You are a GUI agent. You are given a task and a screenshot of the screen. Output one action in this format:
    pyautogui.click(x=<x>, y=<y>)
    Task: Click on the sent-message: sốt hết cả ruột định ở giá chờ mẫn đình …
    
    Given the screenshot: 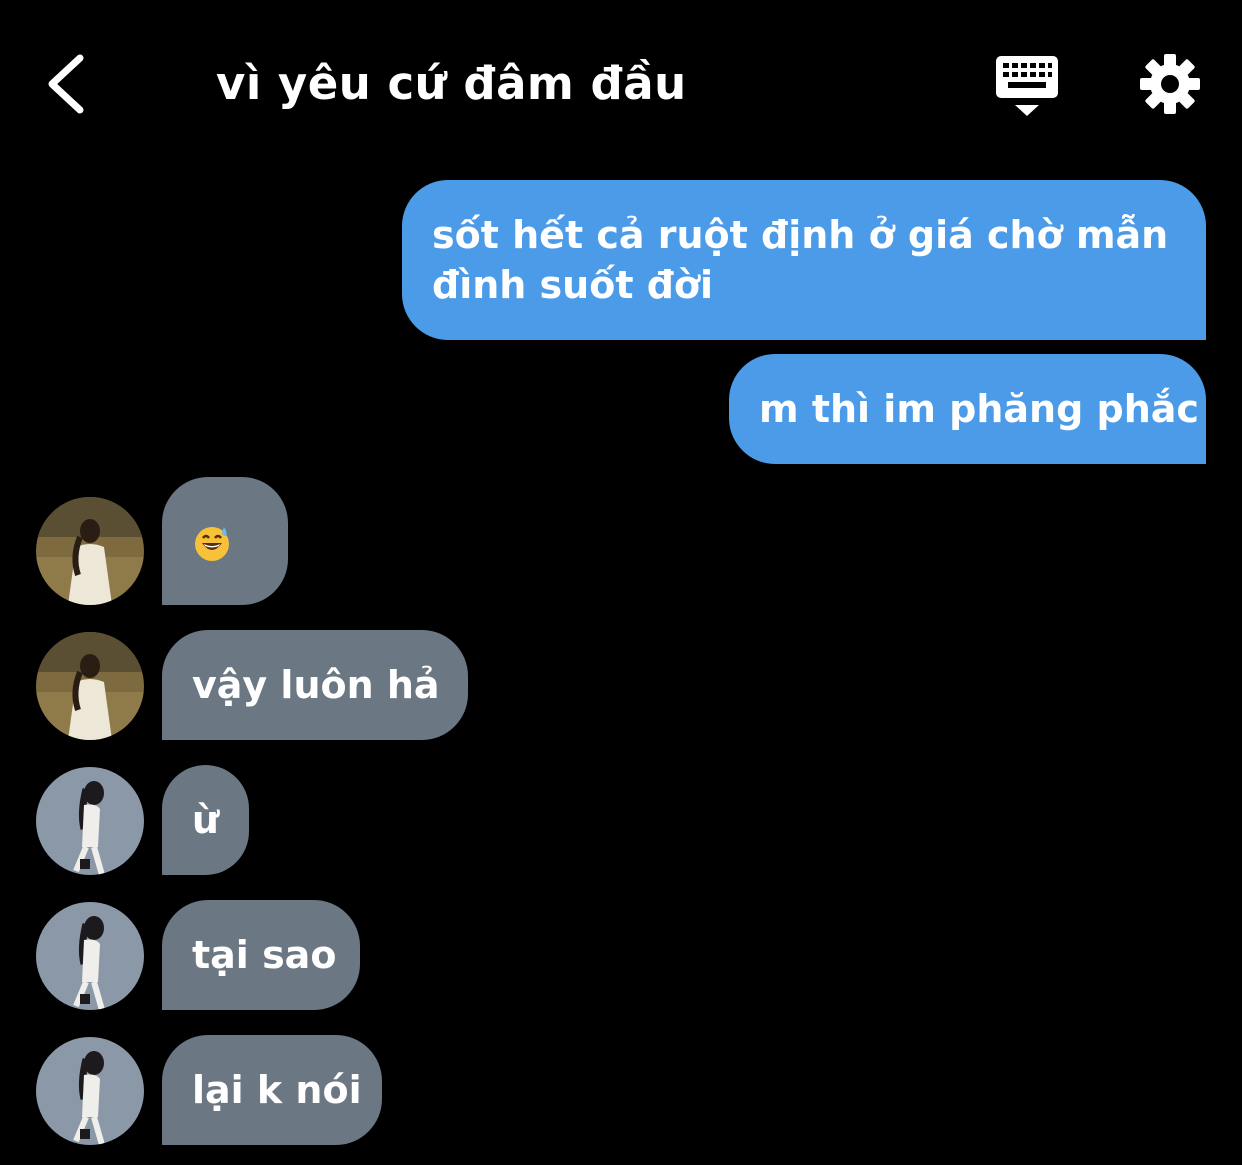 What is the action you would take?
    pyautogui.click(x=804, y=260)
    